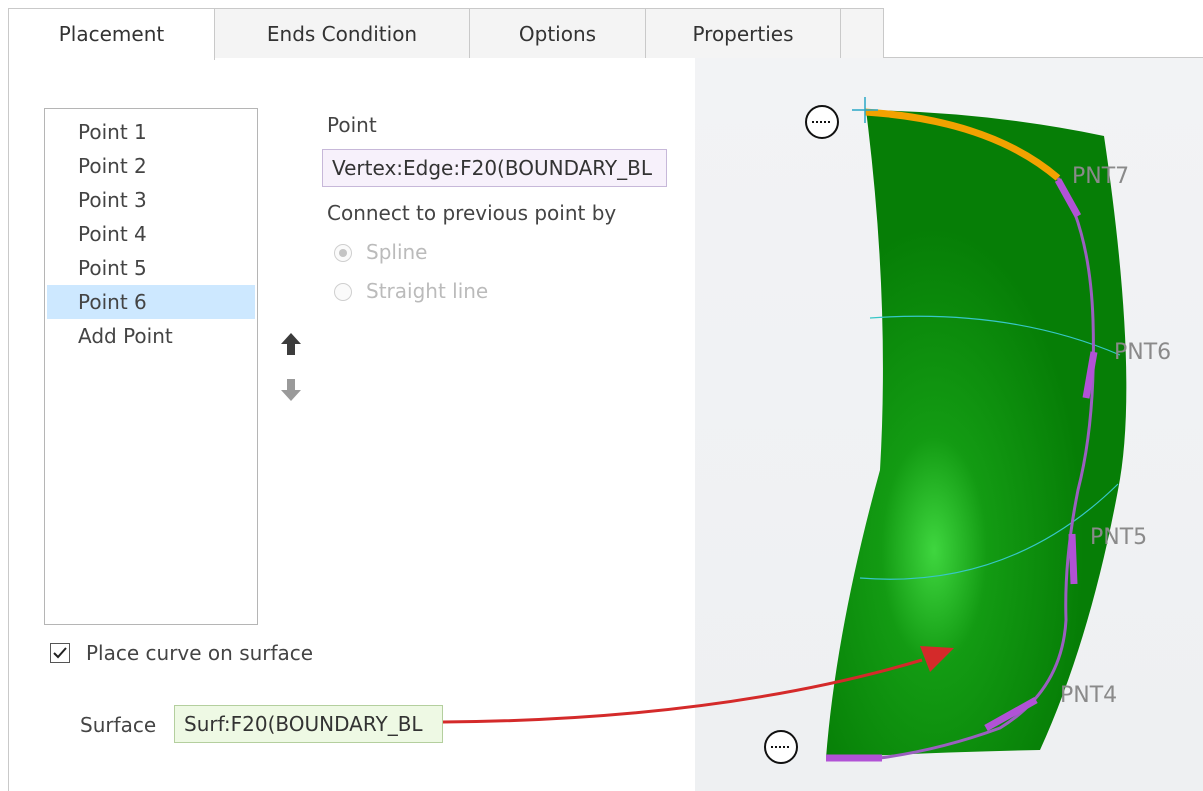 The image size is (1203, 791). Describe the element at coordinates (822, 122) in the screenshot. I see `drag-handle-top` at that location.